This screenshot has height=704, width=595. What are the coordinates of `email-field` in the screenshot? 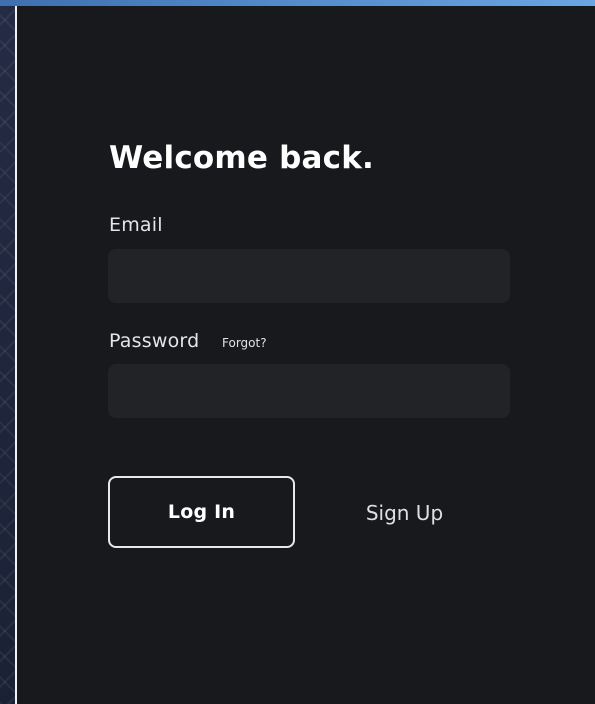 It's located at (309, 276).